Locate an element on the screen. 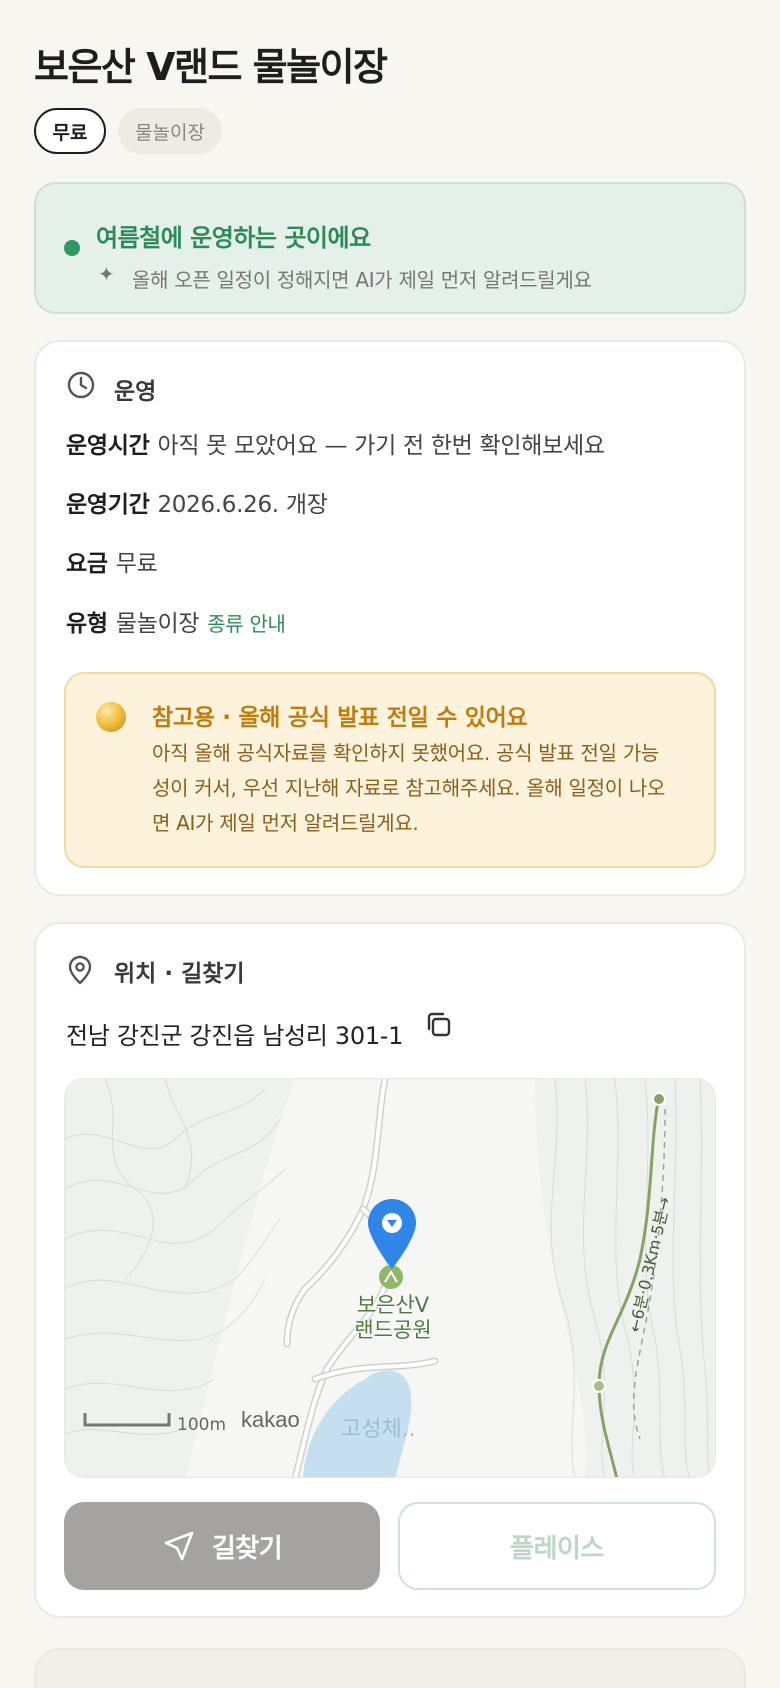  chip-category: 물놀이장 is located at coordinates (170, 131).